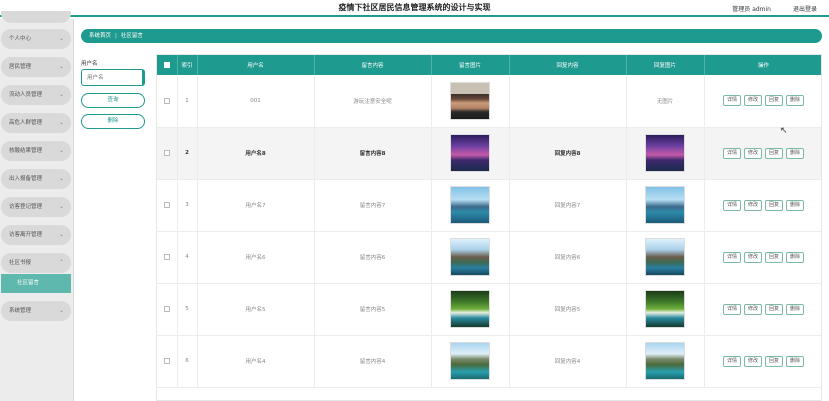  What do you see at coordinates (26, 207) in the screenshot?
I see `sidebar-item-label: 访客登记管理` at bounding box center [26, 207].